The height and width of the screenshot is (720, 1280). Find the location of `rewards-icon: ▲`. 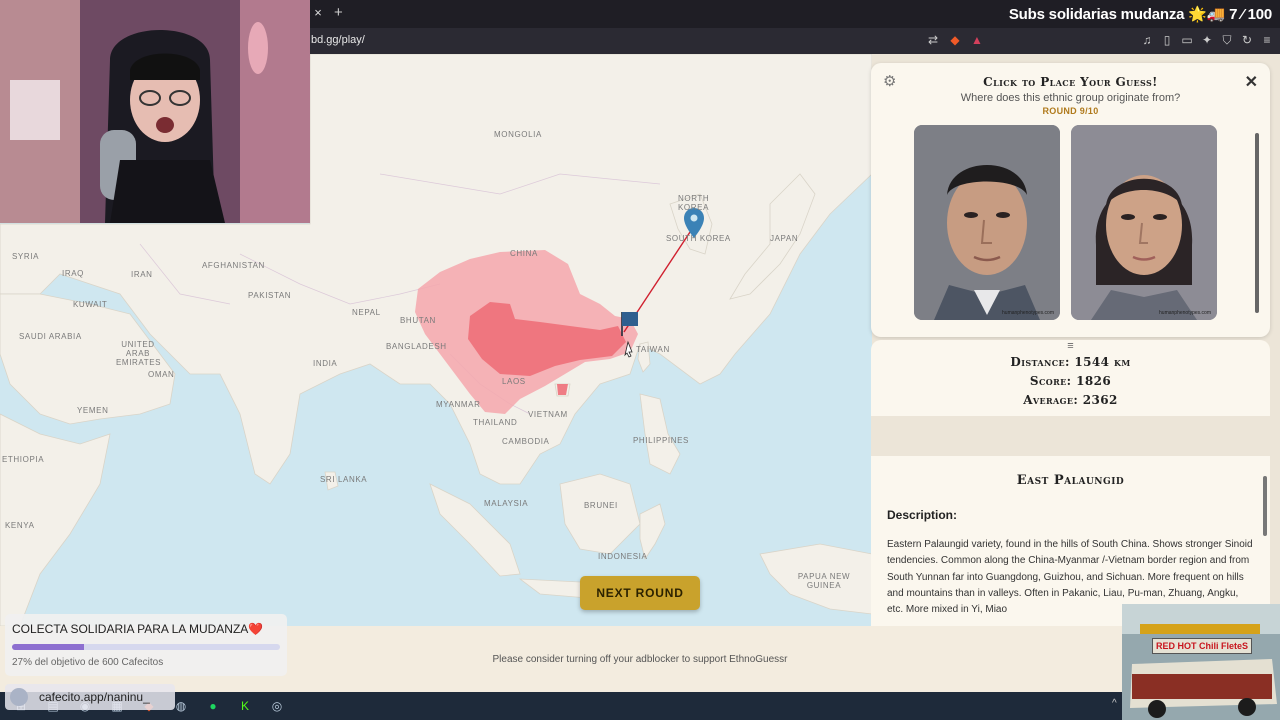

rewards-icon: ▲ is located at coordinates (977, 40).